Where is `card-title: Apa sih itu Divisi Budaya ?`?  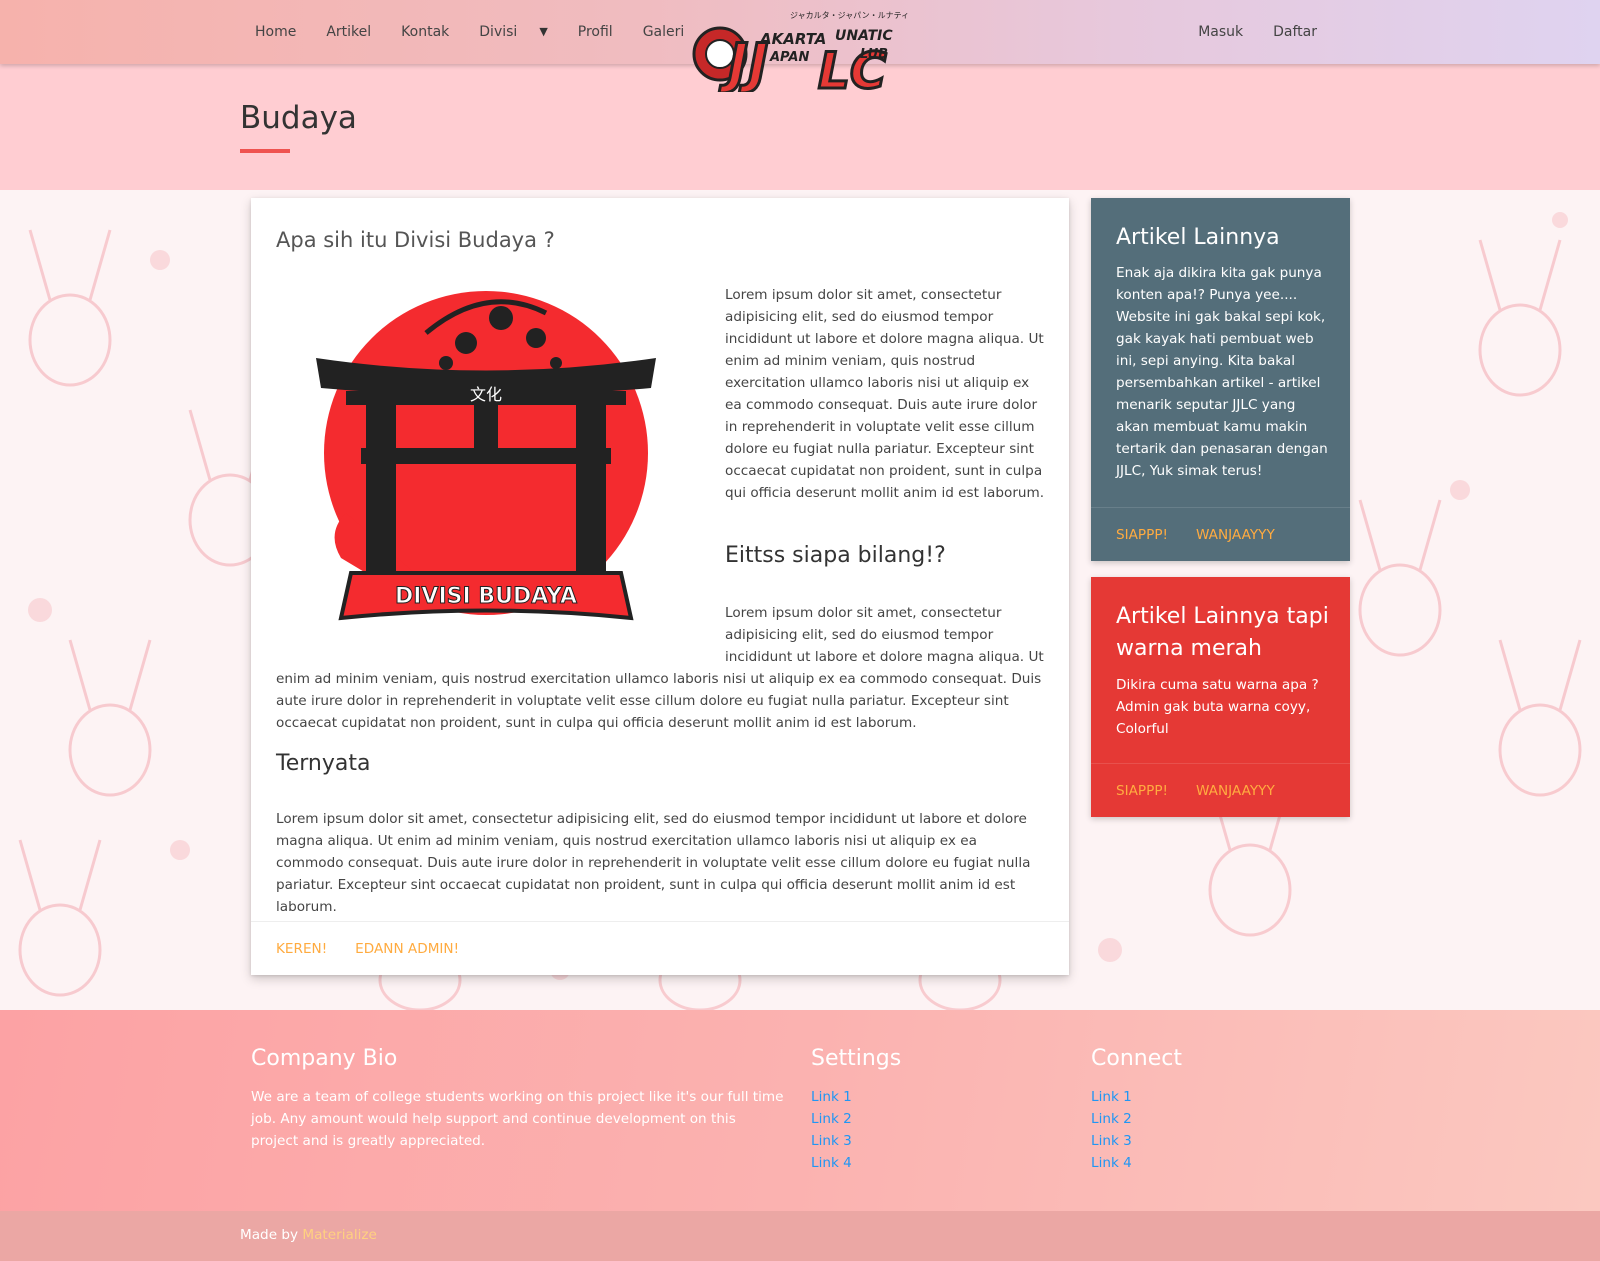 card-title: Apa sih itu Divisi Budaya ? is located at coordinates (415, 240).